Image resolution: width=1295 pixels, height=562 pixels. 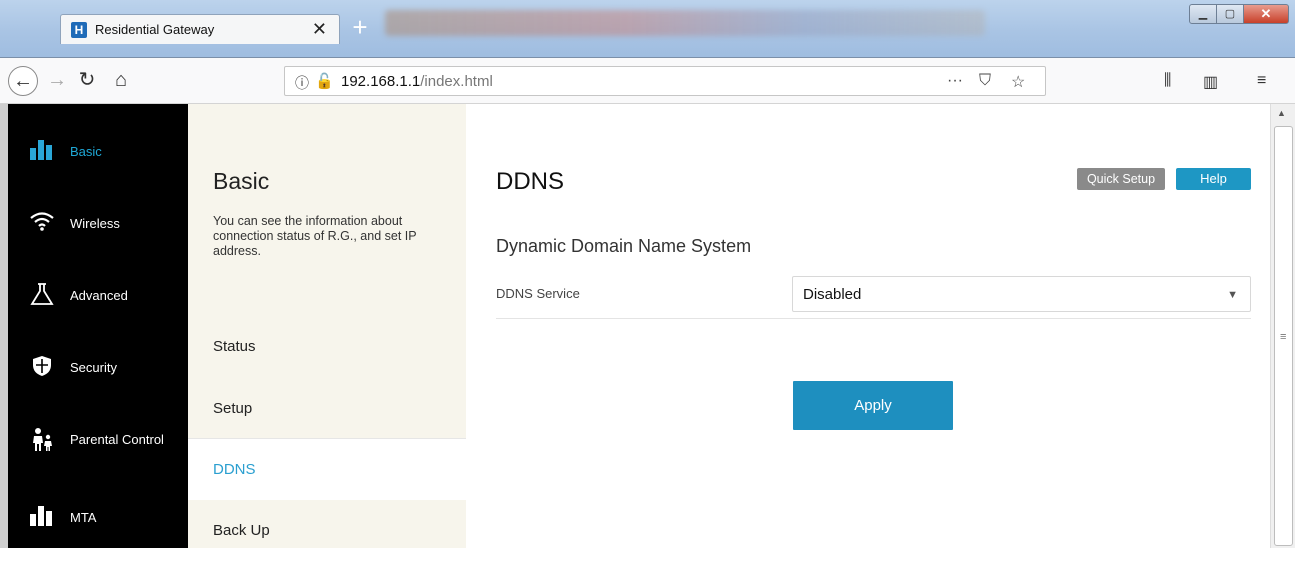 I want to click on scroll-up-icon: ▲, so click(x=1281, y=113).